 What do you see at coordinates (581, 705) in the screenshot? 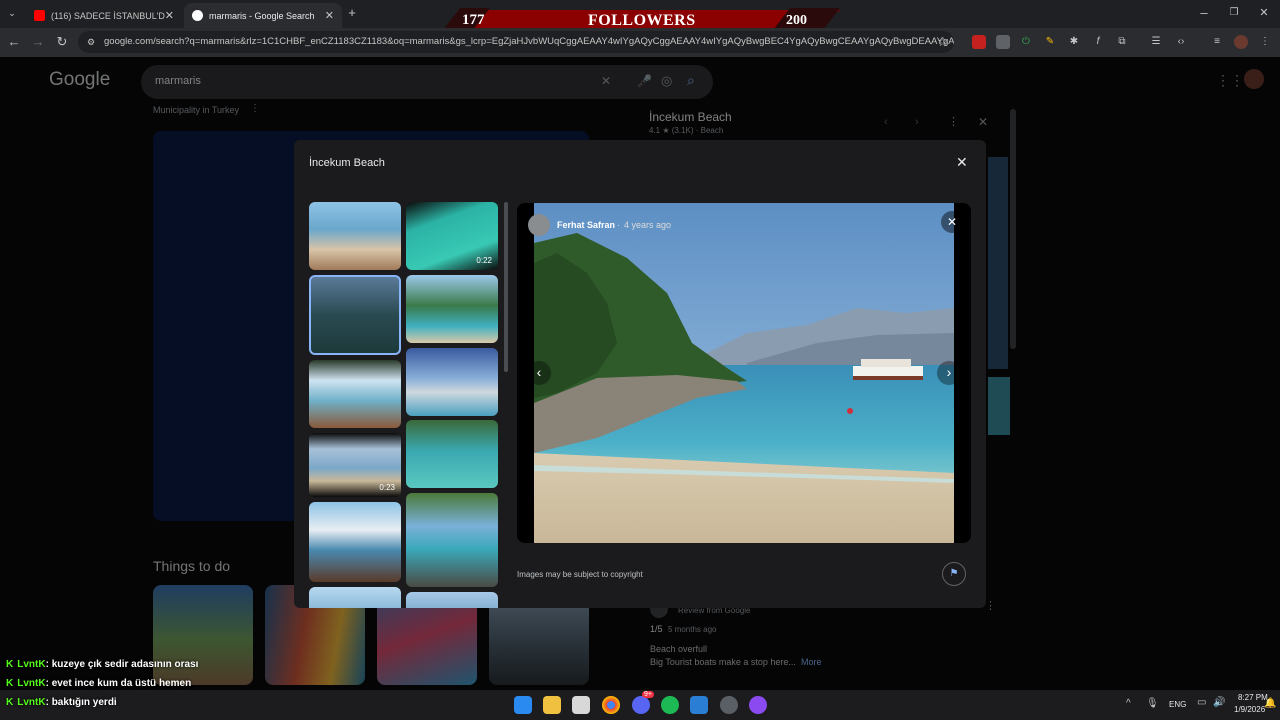
I see `store-icon` at bounding box center [581, 705].